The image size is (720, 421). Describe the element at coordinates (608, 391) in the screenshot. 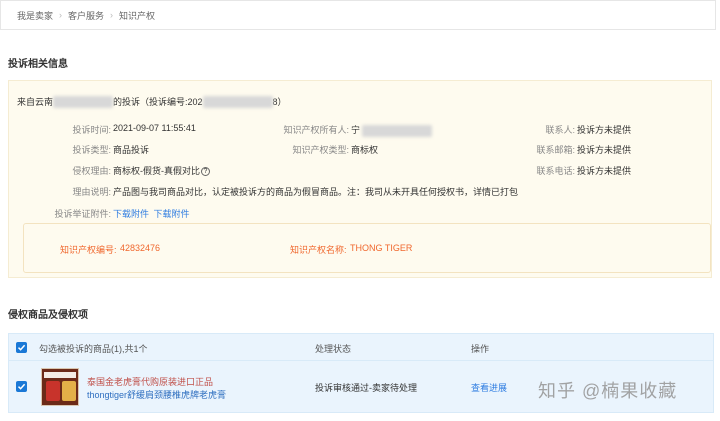

I see `zhihu-watermark: 知乎 @楠果收藏` at that location.